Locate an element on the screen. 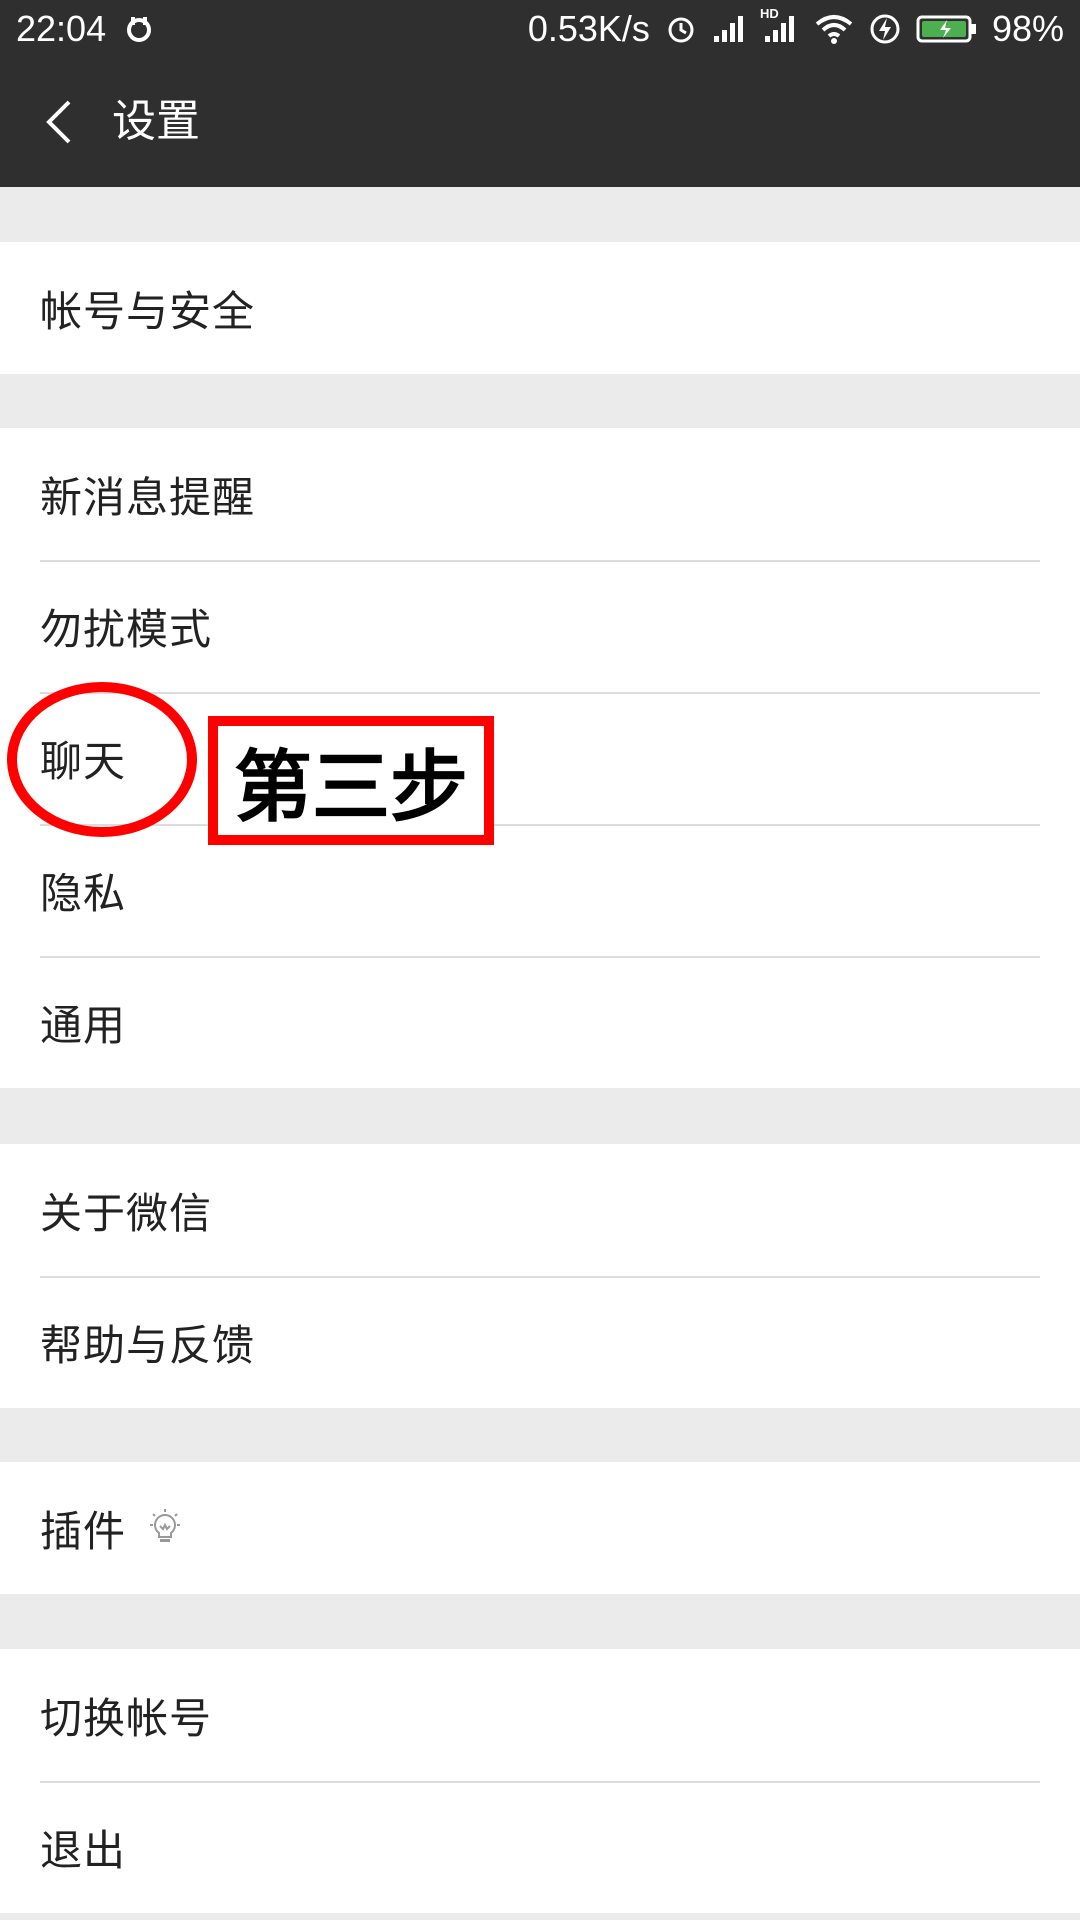 This screenshot has height=1920, width=1080. wifi-icon is located at coordinates (834, 29).